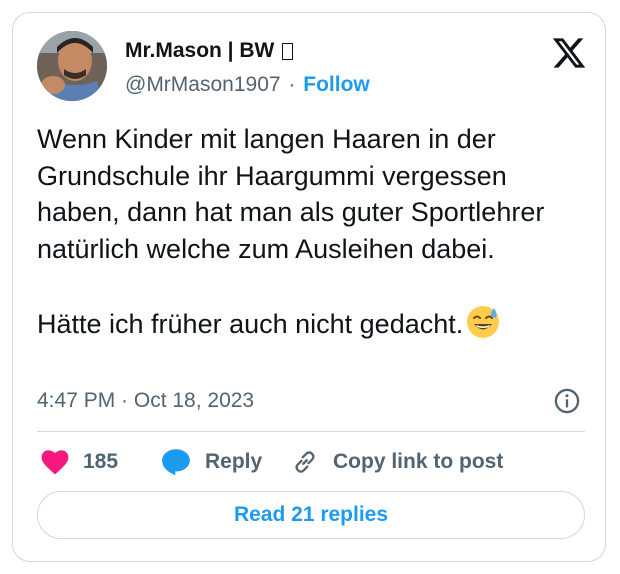 This screenshot has height=574, width=620. Describe the element at coordinates (199, 51) in the screenshot. I see `author-display-name: Mr.Mason | BW` at that location.